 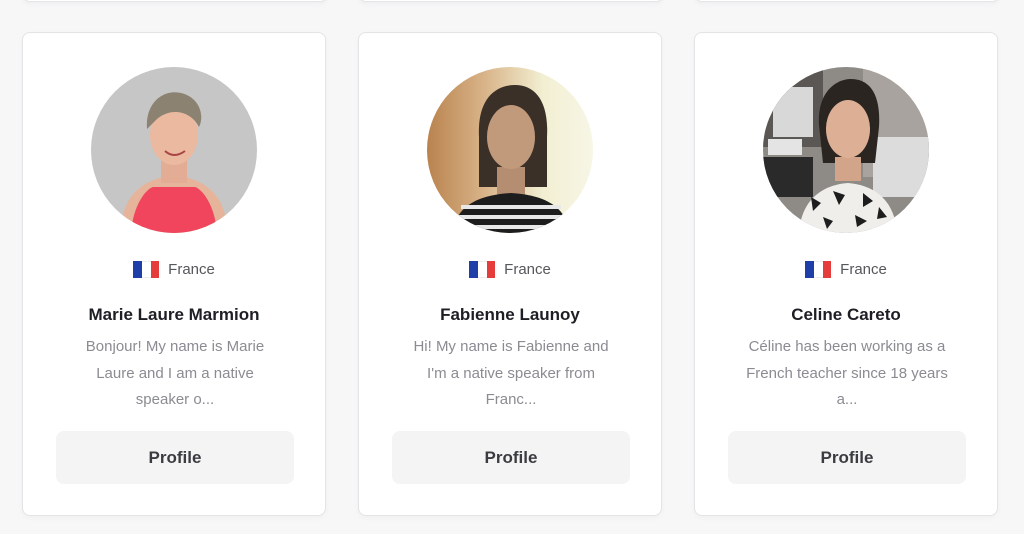 I want to click on teacher-name: Marie Laure Marmion, so click(x=174, y=314).